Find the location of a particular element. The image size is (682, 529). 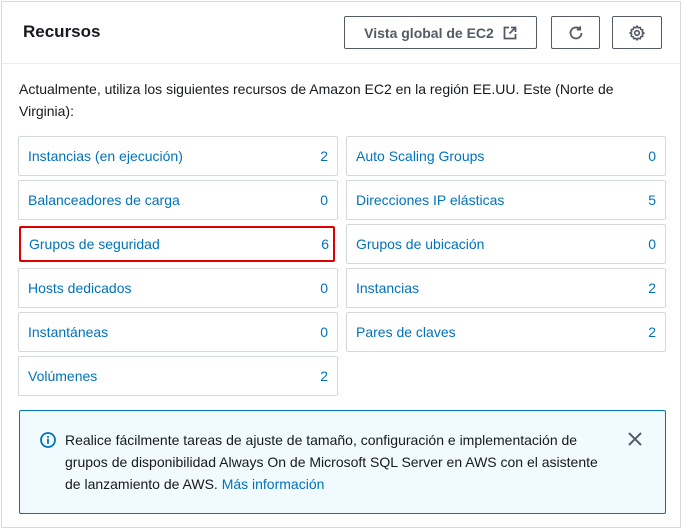

resource-count: 5 is located at coordinates (652, 200).